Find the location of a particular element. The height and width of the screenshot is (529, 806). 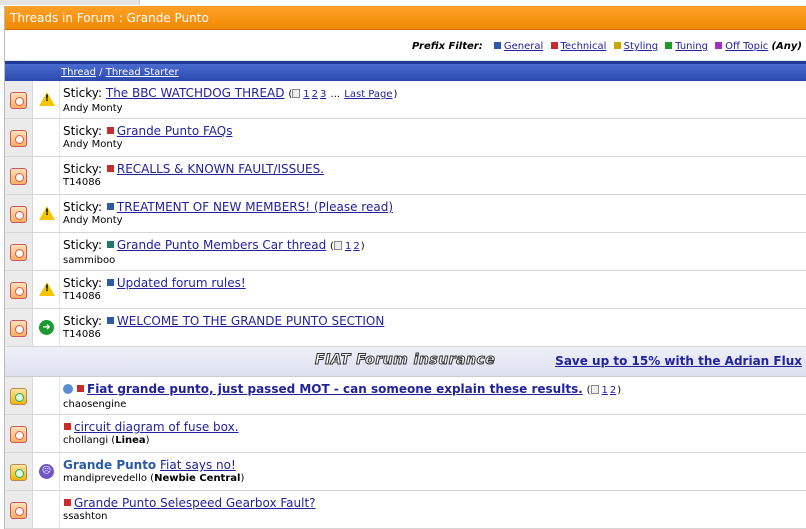

thread-starter: mandiprevedello (Newbie Central) is located at coordinates (154, 478).